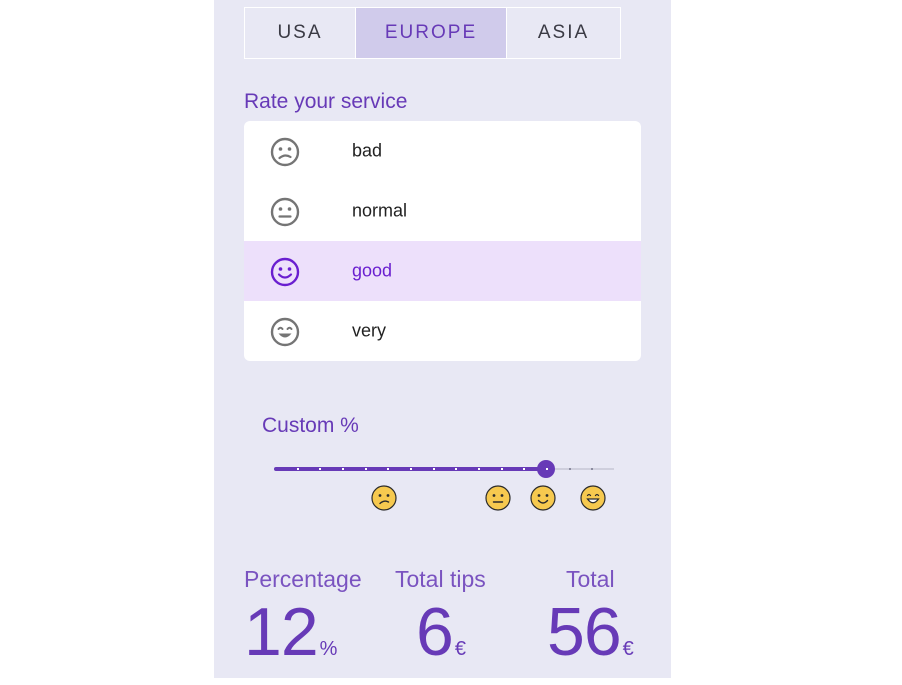 This screenshot has height=685, width=902. What do you see at coordinates (300, 33) in the screenshot?
I see `tab-usa: USA` at bounding box center [300, 33].